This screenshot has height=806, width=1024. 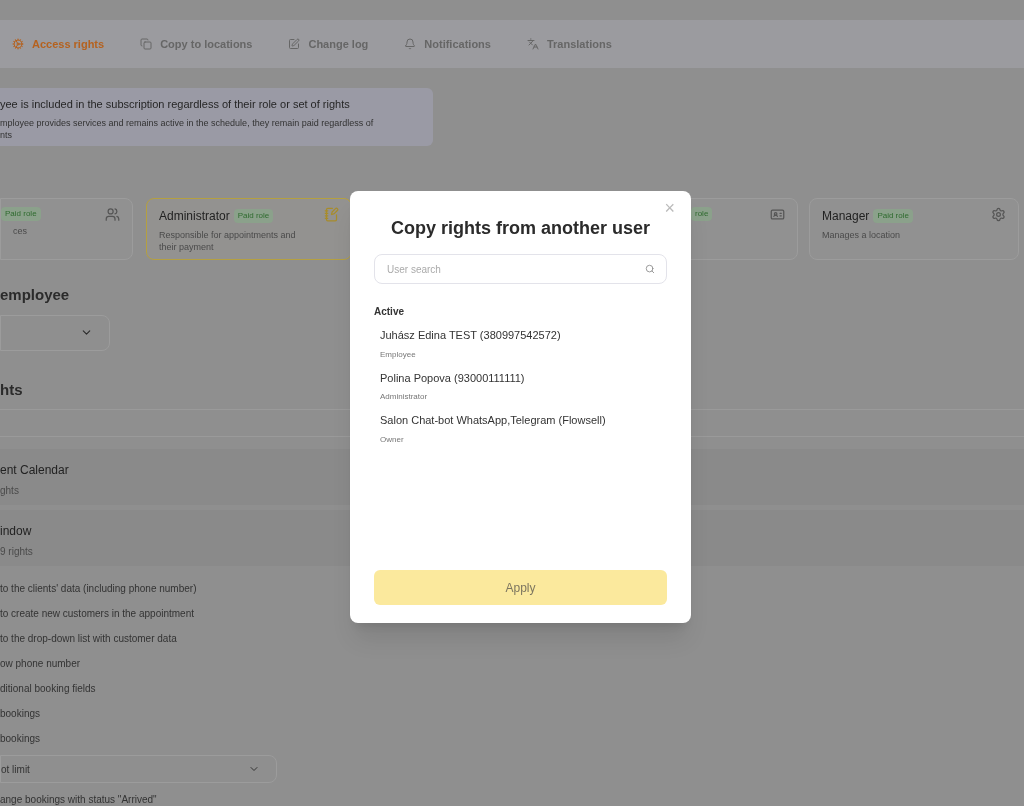 I want to click on notepad-icon, so click(x=331, y=214).